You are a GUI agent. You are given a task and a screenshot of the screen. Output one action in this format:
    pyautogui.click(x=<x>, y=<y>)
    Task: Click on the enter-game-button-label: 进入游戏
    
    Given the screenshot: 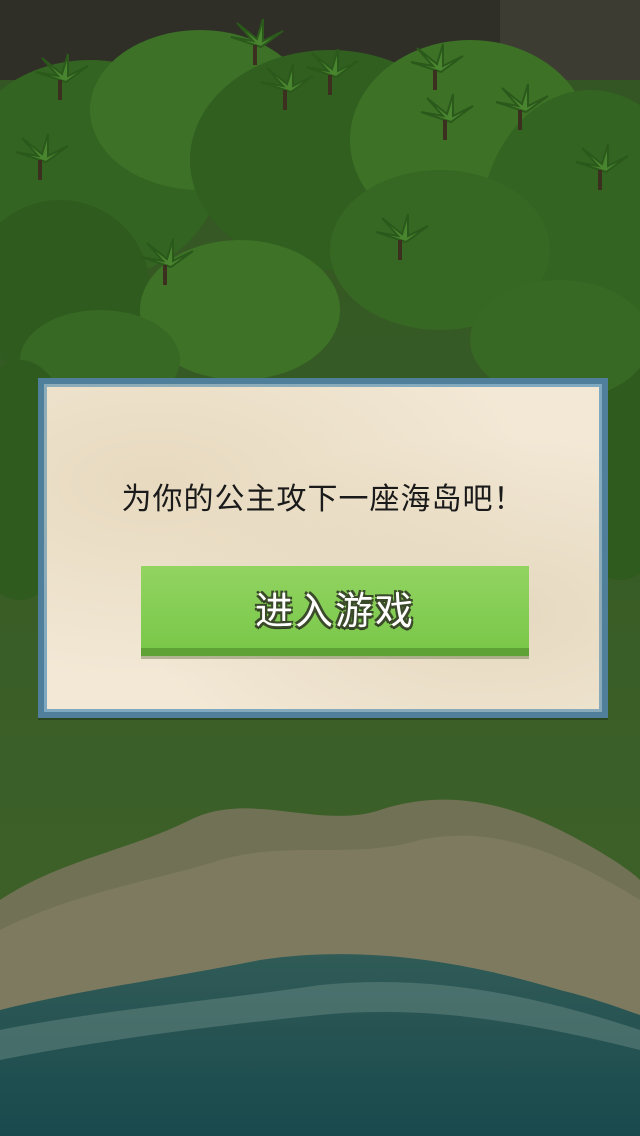 What is the action you would take?
    pyautogui.click(x=334, y=611)
    